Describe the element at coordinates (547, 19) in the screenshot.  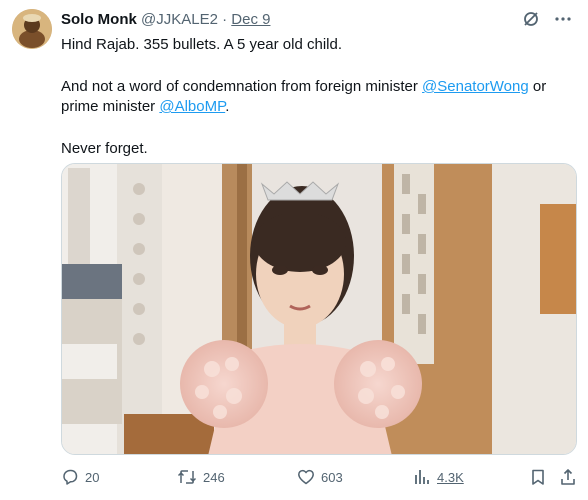
I see `tweet-top-icons` at that location.